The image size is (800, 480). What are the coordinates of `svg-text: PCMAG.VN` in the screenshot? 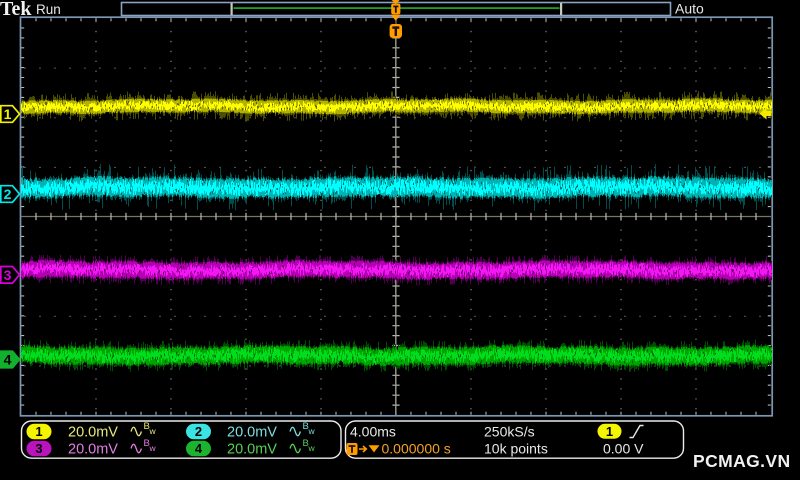 It's located at (742, 461).